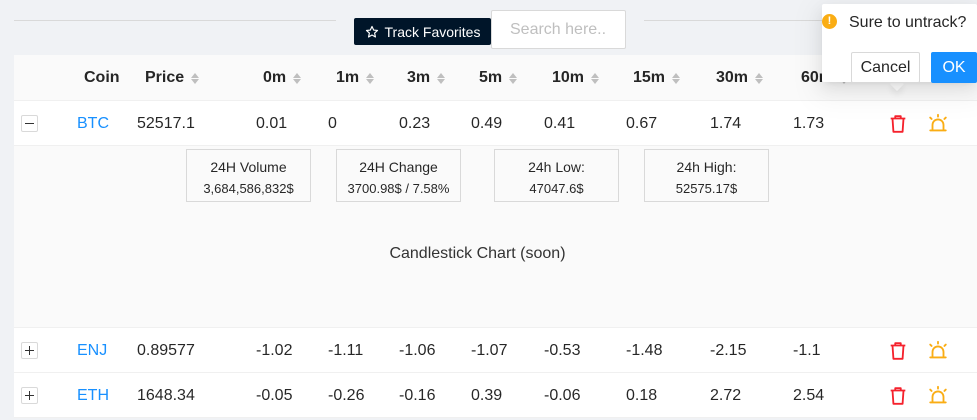 This screenshot has height=420, width=977. What do you see at coordinates (491, 77) in the screenshot?
I see `column-5m-label: 5m` at bounding box center [491, 77].